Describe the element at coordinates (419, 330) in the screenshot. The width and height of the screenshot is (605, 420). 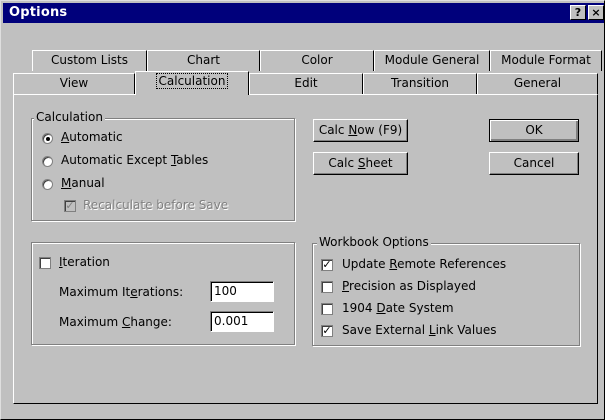
I see `save-external-link-values-label: Save External Link Values` at that location.